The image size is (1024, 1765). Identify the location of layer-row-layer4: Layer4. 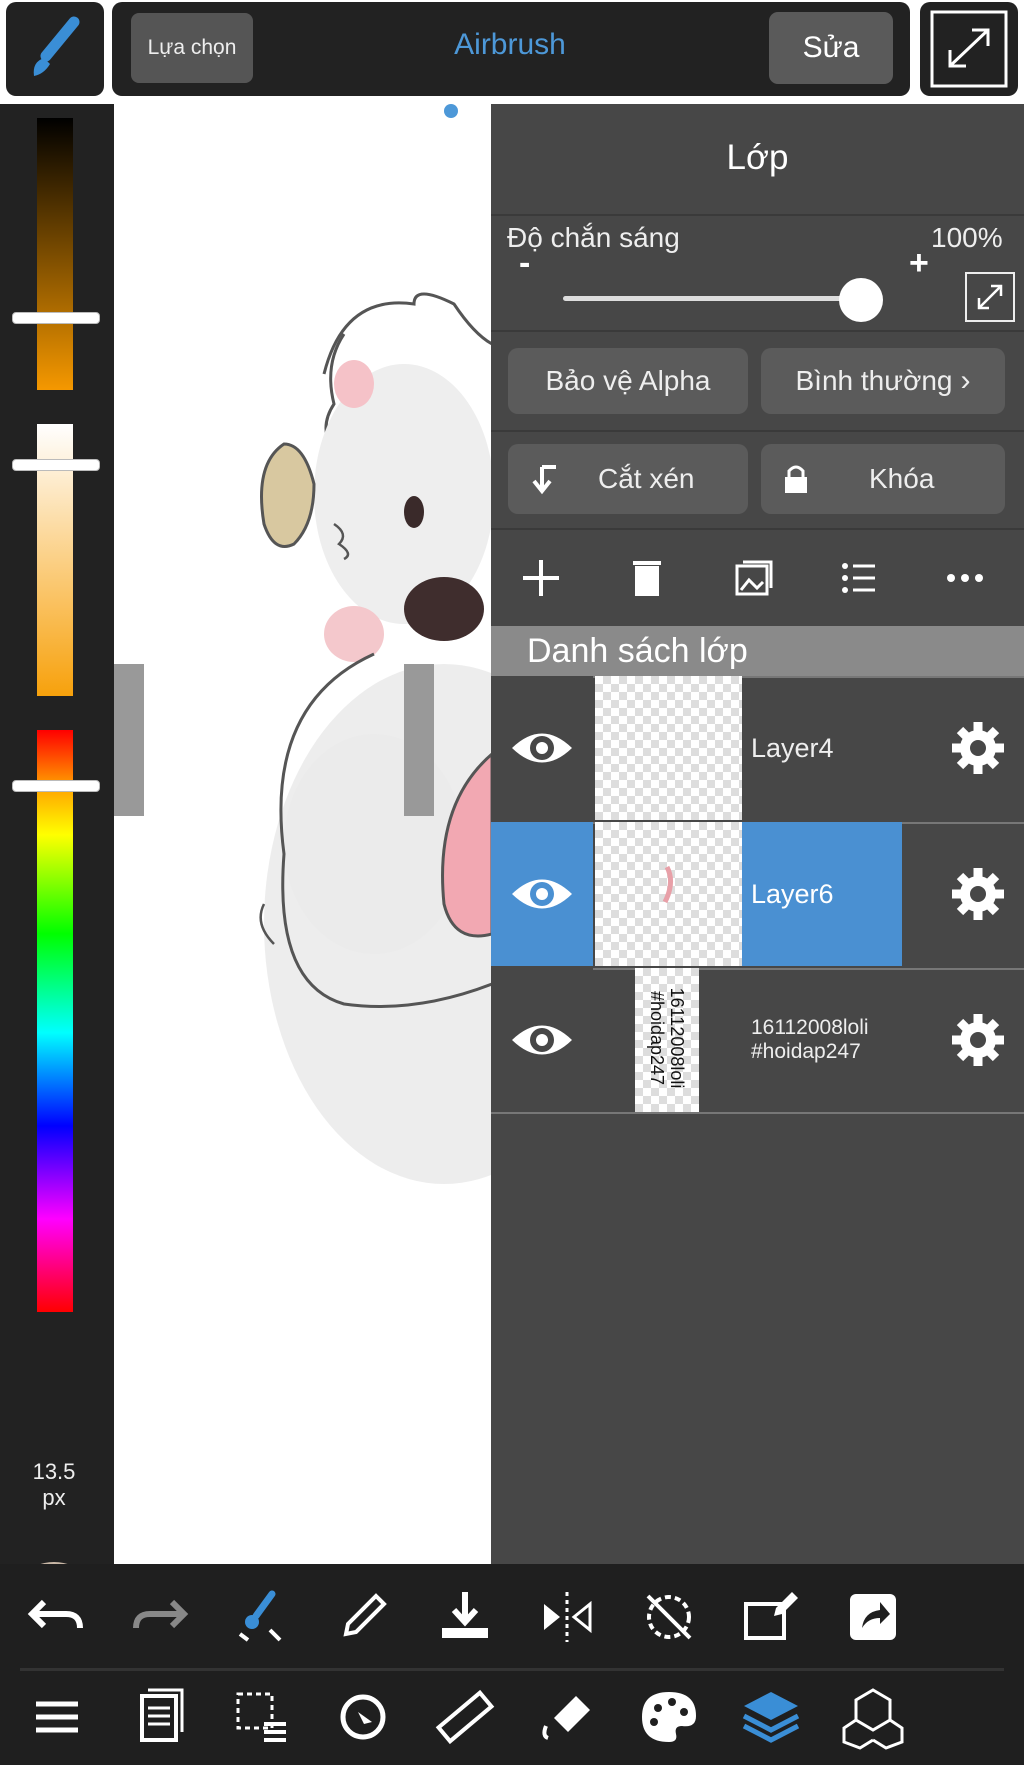
(757, 749).